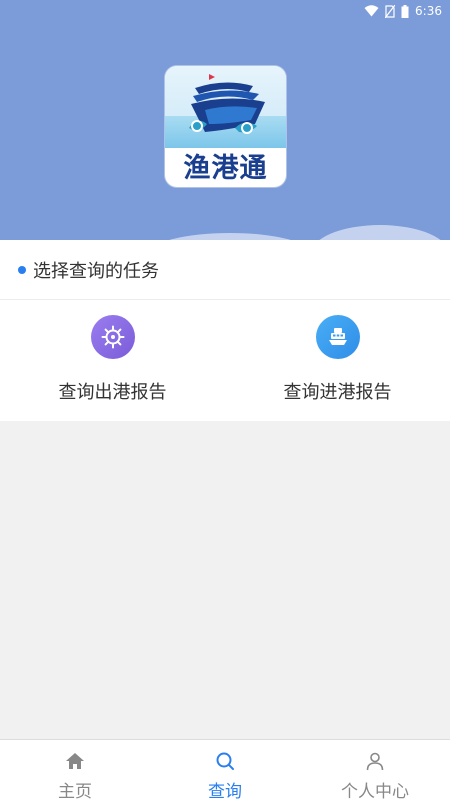 The width and height of the screenshot is (450, 800). Describe the element at coordinates (375, 791) in the screenshot. I see `tab-label: 个人中心` at that location.